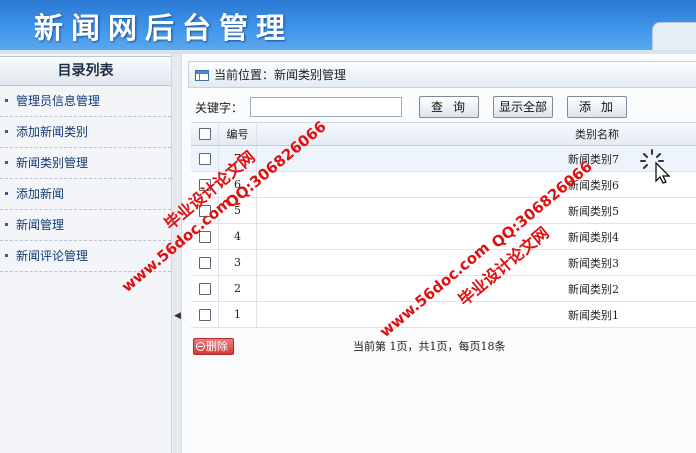 Image resolution: width=696 pixels, height=453 pixels. I want to click on row-id: 3, so click(238, 262).